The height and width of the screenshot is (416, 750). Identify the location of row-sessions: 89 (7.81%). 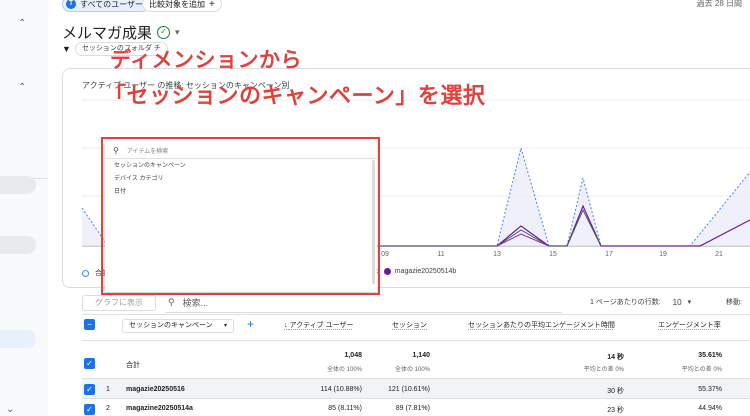
(412, 408).